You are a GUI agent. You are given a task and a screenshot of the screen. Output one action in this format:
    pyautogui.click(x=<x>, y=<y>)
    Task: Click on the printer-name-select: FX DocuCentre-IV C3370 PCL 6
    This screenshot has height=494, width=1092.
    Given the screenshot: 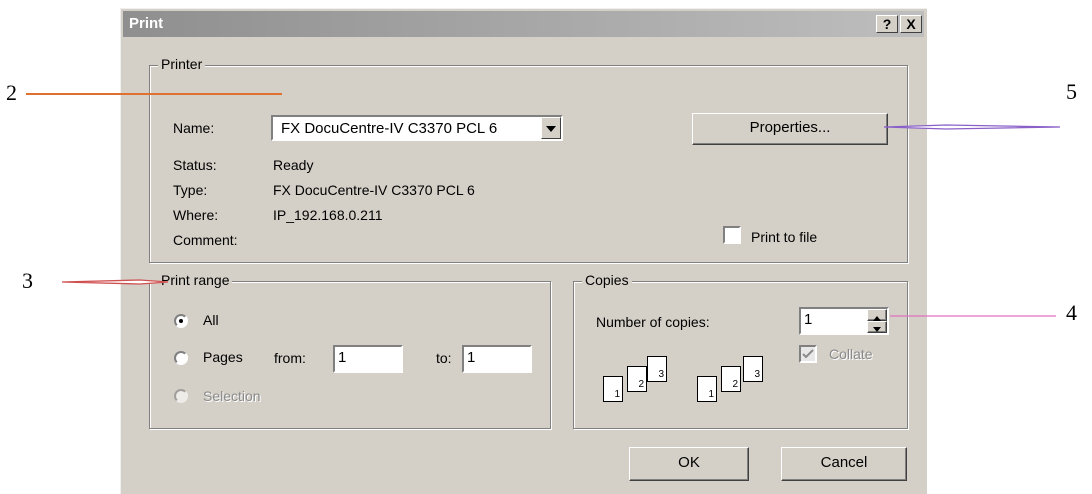 What is the action you would take?
    pyautogui.click(x=417, y=128)
    